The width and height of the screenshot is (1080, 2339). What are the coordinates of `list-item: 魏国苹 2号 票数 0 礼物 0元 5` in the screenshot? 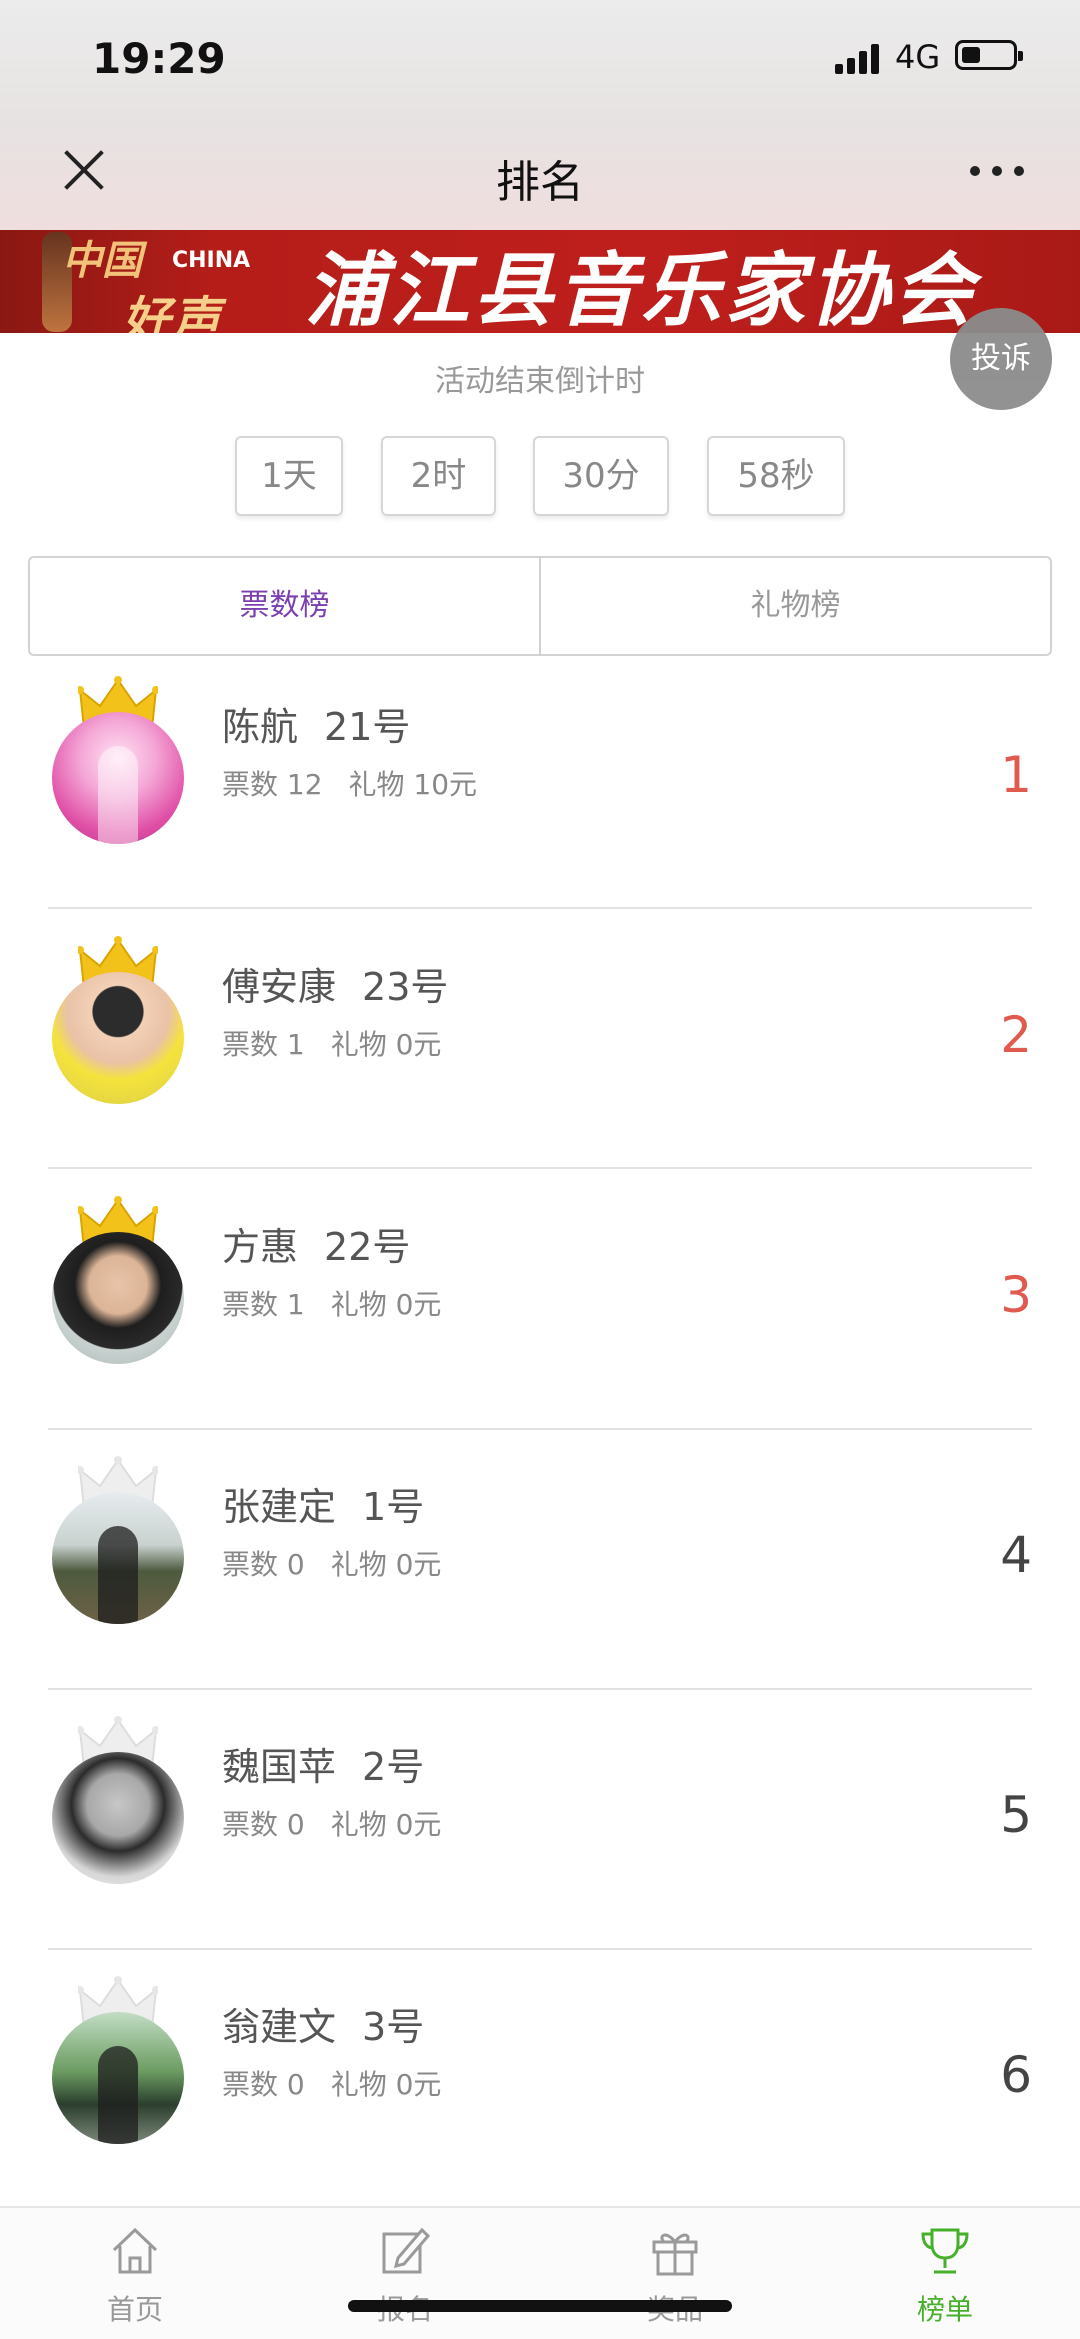 It's located at (540, 1826).